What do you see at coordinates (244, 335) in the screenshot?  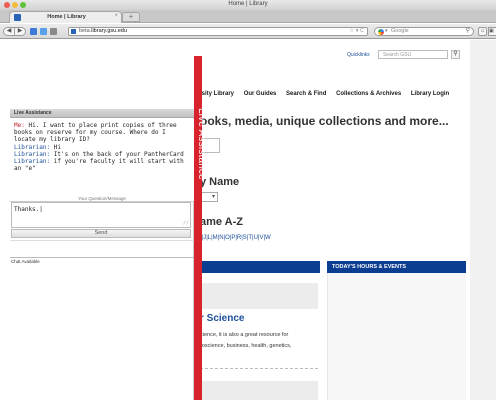 I see `feature-description-line: cience, it is also a great resource for` at bounding box center [244, 335].